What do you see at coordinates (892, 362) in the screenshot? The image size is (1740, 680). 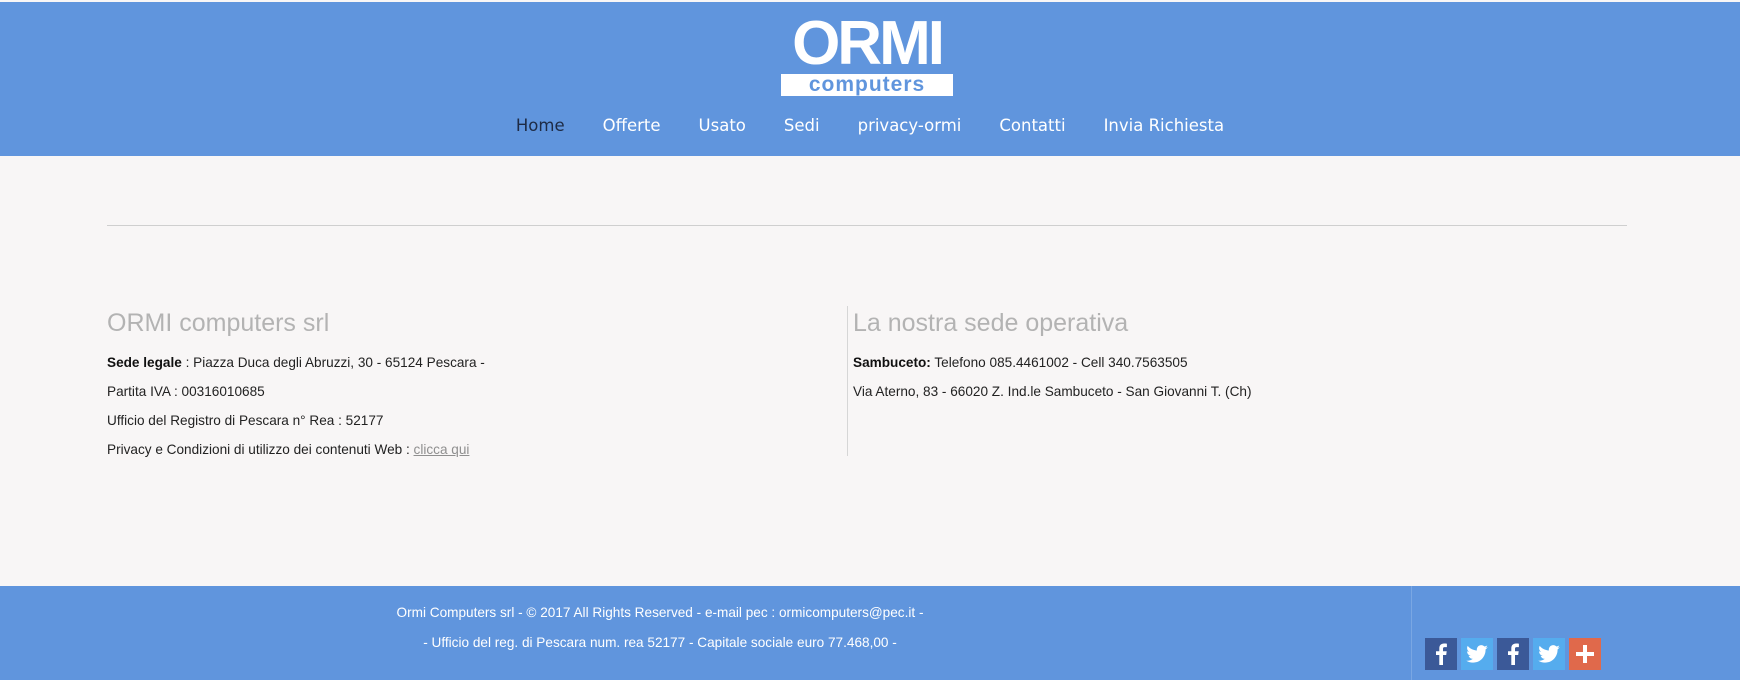 I see `sambuceto-label: Sambuceto:` at bounding box center [892, 362].